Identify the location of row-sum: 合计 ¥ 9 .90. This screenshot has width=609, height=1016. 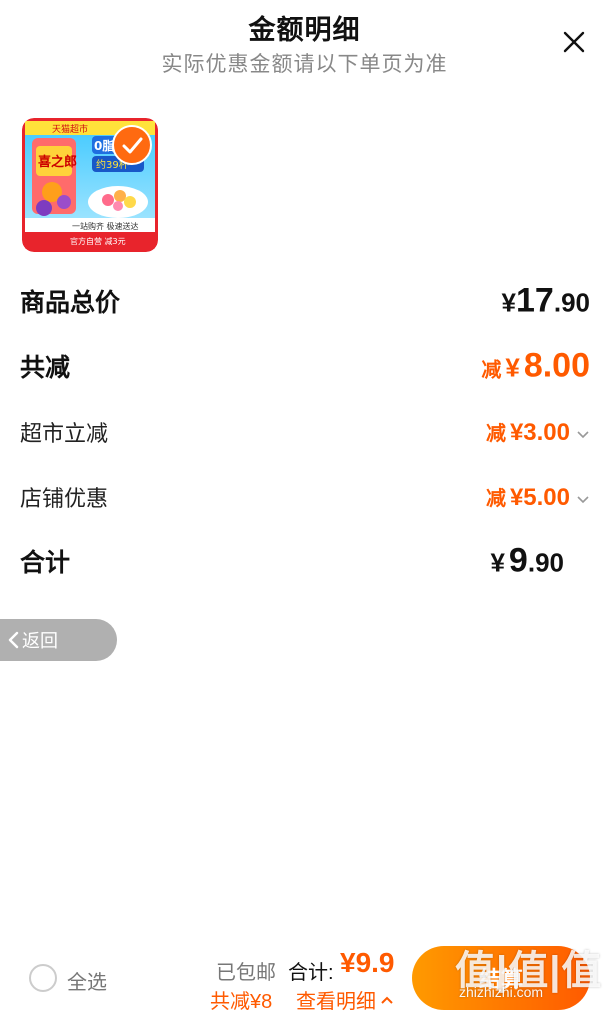
(305, 561).